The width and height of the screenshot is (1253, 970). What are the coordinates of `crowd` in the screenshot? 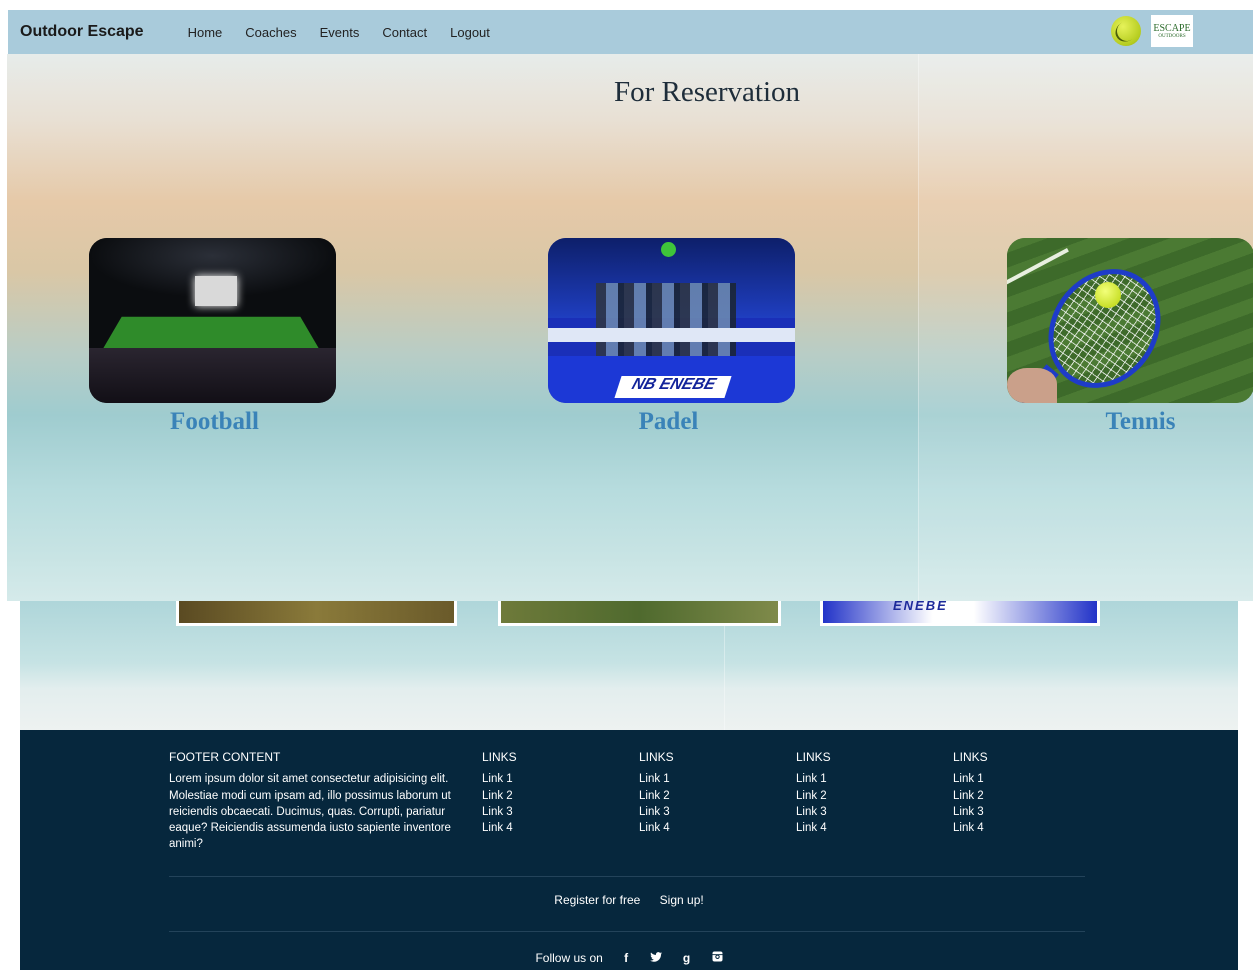 It's located at (212, 375).